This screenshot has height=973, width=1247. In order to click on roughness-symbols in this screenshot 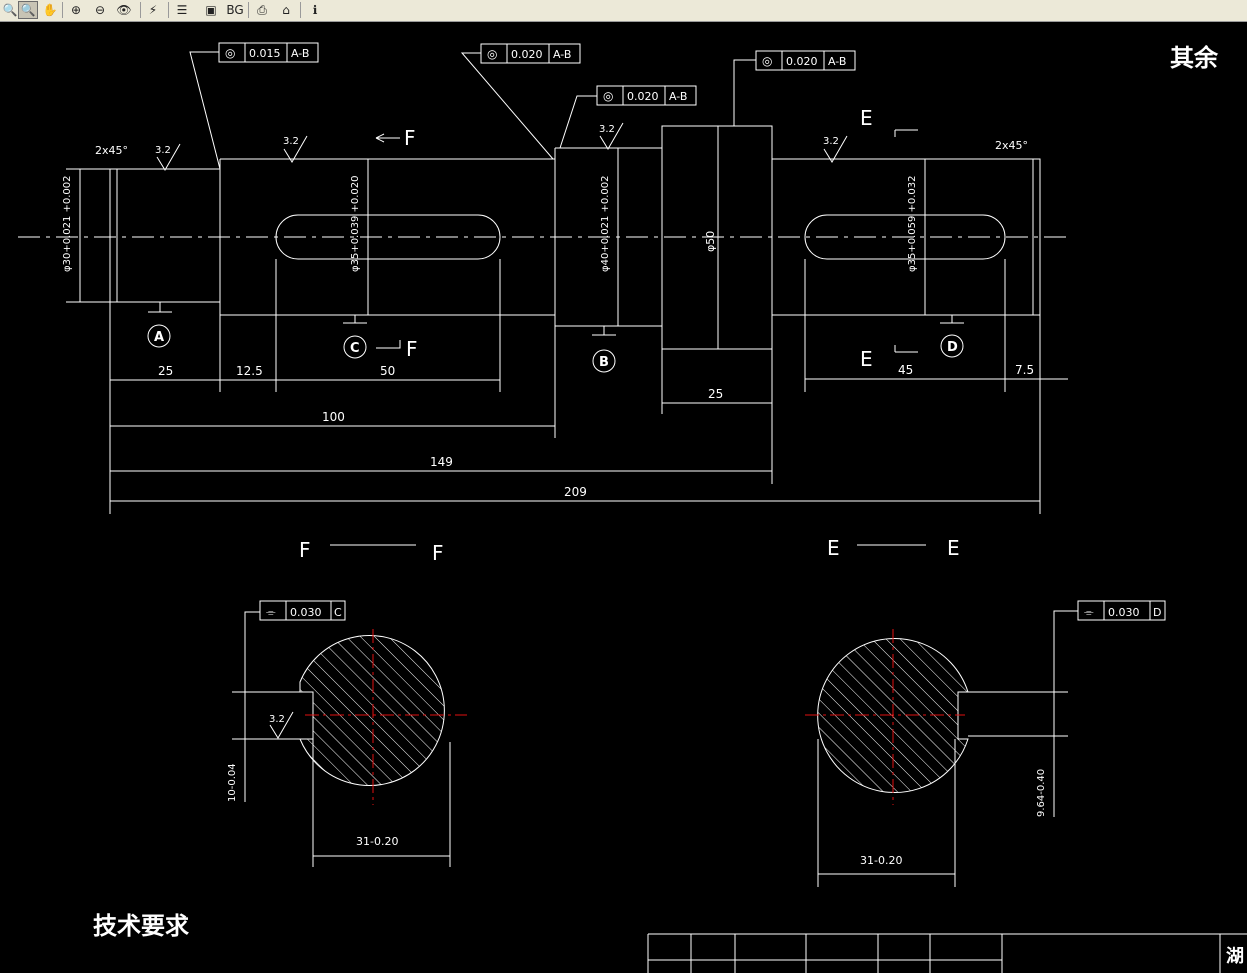, I will do `click(502, 146)`.